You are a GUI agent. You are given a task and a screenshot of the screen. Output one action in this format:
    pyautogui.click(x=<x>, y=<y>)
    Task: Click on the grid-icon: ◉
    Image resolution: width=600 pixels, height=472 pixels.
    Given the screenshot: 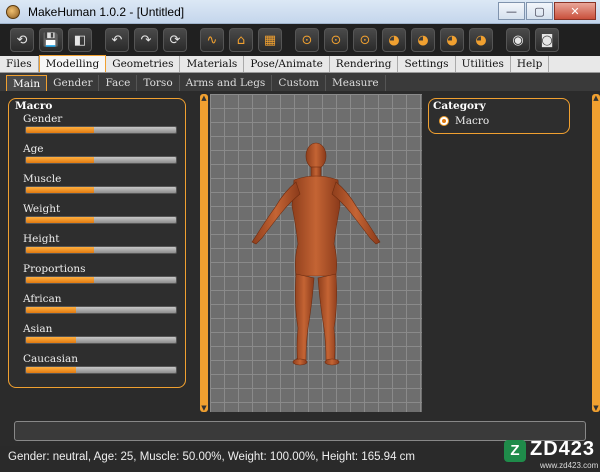 What is the action you would take?
    pyautogui.click(x=518, y=40)
    